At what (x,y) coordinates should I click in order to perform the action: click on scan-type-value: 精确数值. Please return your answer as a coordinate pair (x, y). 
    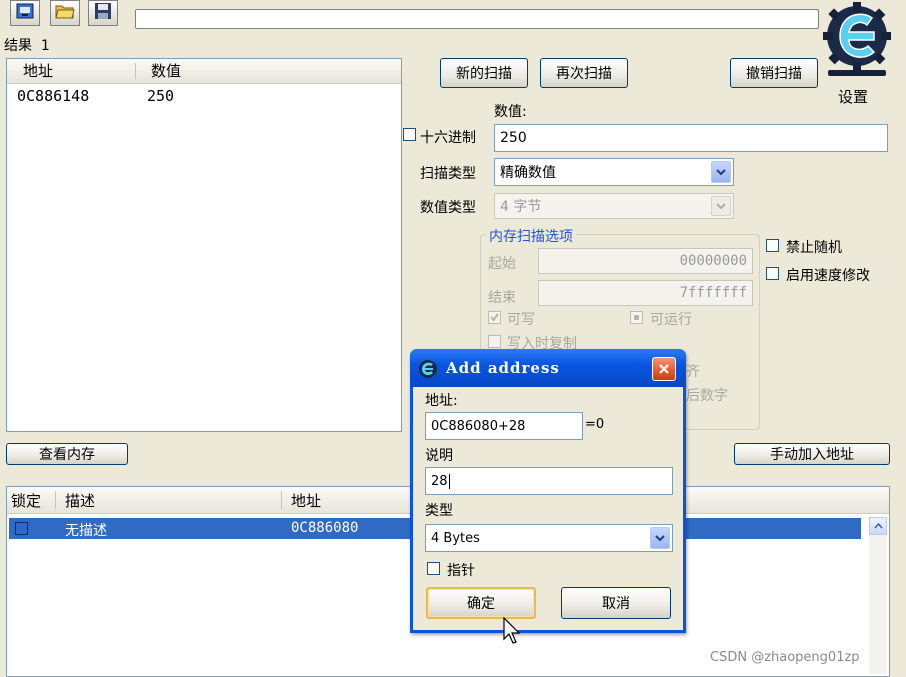
    Looking at the image, I should click on (528, 173).